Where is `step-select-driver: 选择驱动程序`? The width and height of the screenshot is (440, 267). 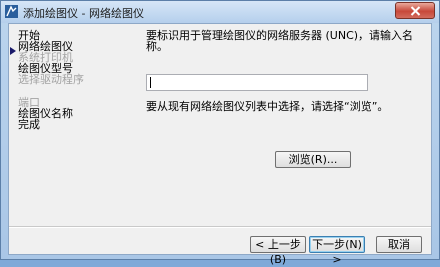 step-select-driver: 选择驱动程序 is located at coordinates (51, 79).